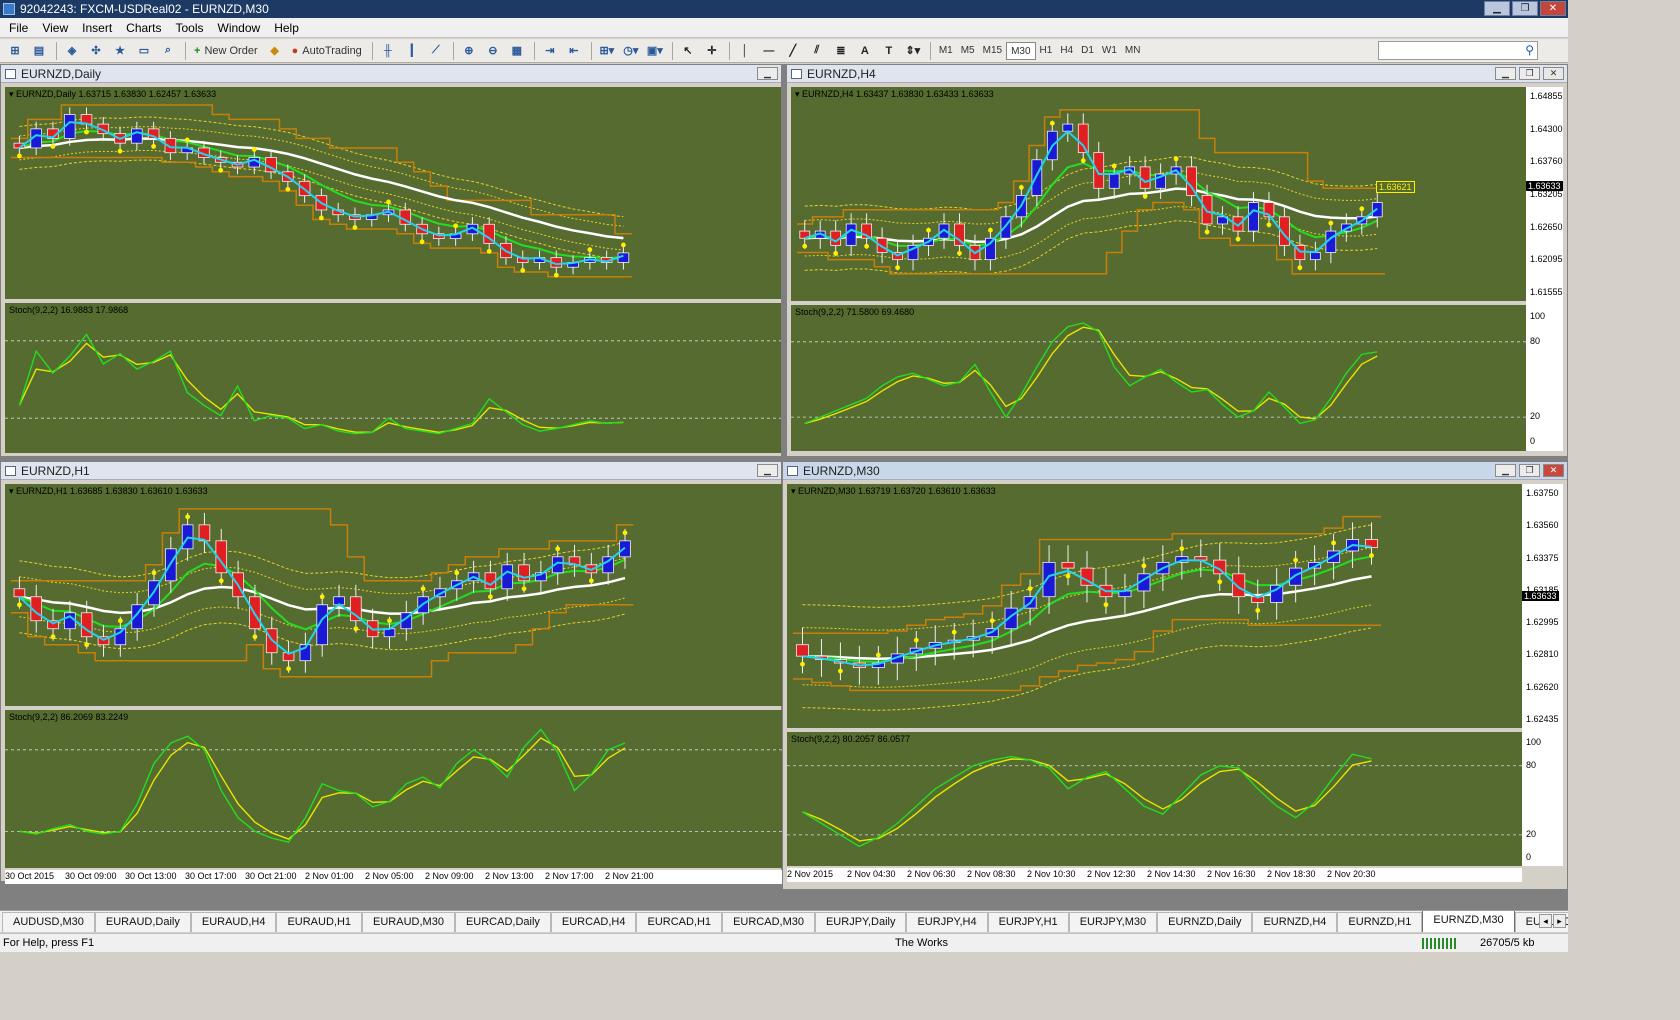  What do you see at coordinates (550, 51) in the screenshot?
I see `autoscroll-icon: ⇥` at bounding box center [550, 51].